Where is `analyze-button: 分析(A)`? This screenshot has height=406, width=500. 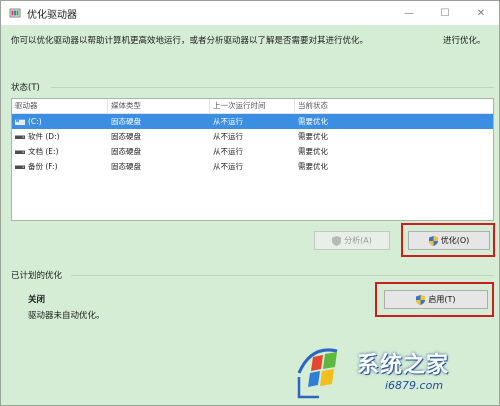
analyze-button: 分析(A) is located at coordinates (352, 240).